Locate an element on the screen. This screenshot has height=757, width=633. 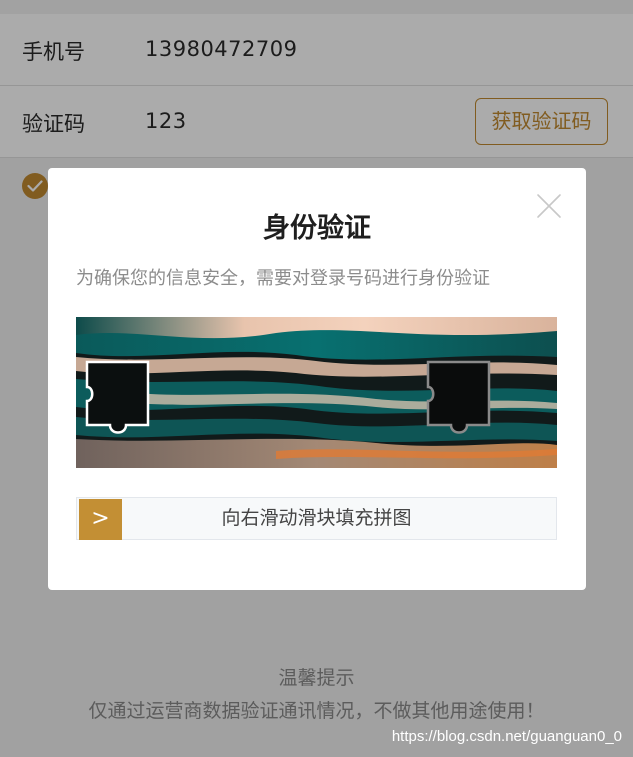
slider-track: 向右滑动滑块填充拼图 > is located at coordinates (316, 518).